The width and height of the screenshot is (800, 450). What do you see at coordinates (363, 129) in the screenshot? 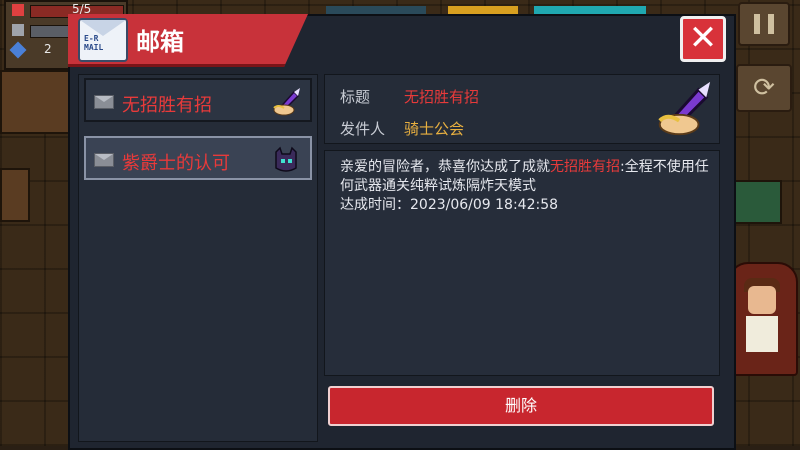
I see `sender-label: 发件人` at bounding box center [363, 129].